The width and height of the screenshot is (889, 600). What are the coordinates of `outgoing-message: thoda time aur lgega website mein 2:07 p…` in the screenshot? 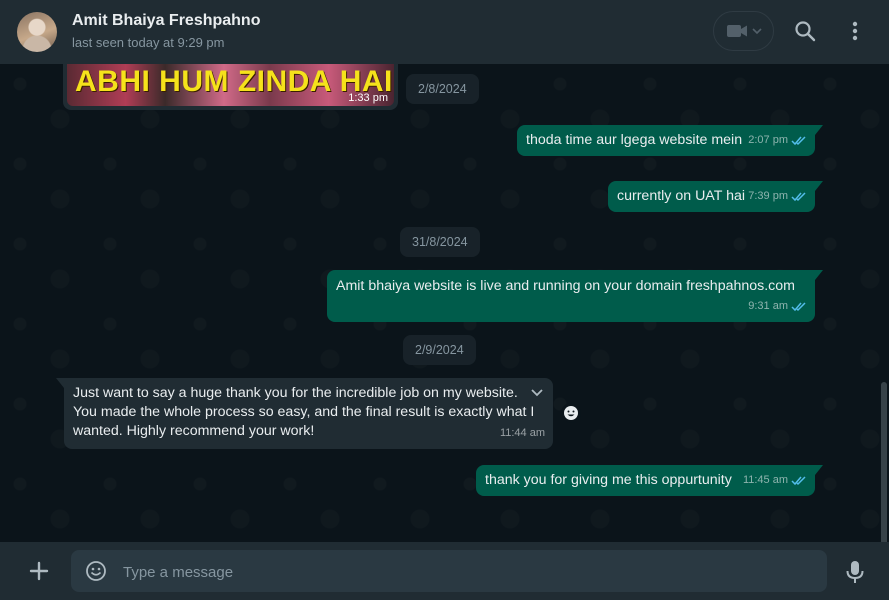 It's located at (670, 140).